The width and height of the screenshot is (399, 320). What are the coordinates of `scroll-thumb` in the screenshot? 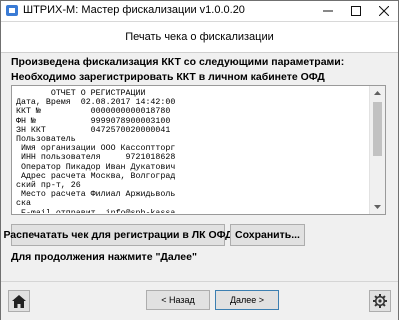 It's located at (377, 129).